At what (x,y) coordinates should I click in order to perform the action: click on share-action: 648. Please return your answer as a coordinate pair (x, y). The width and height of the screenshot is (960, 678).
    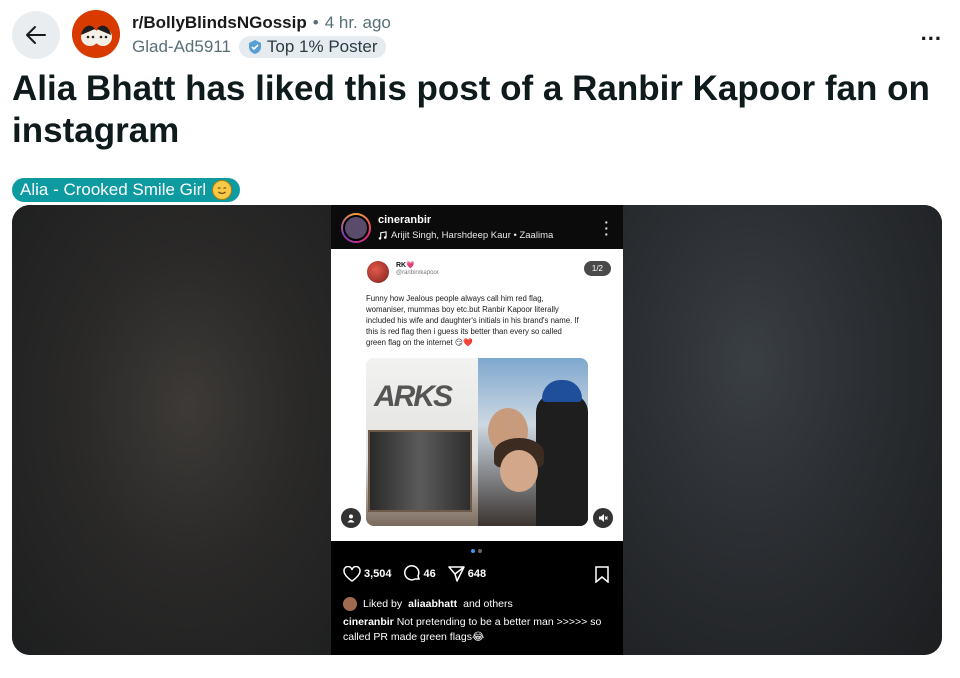
    Looking at the image, I should click on (467, 573).